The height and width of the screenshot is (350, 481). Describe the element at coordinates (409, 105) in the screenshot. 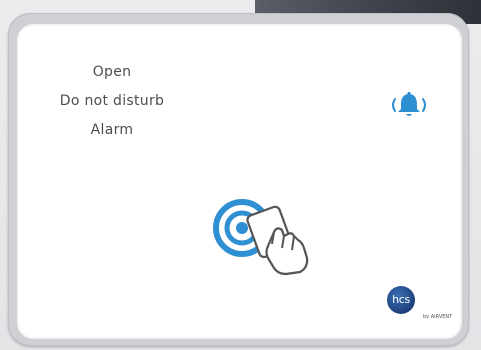

I see `bell-ringing-icon` at that location.